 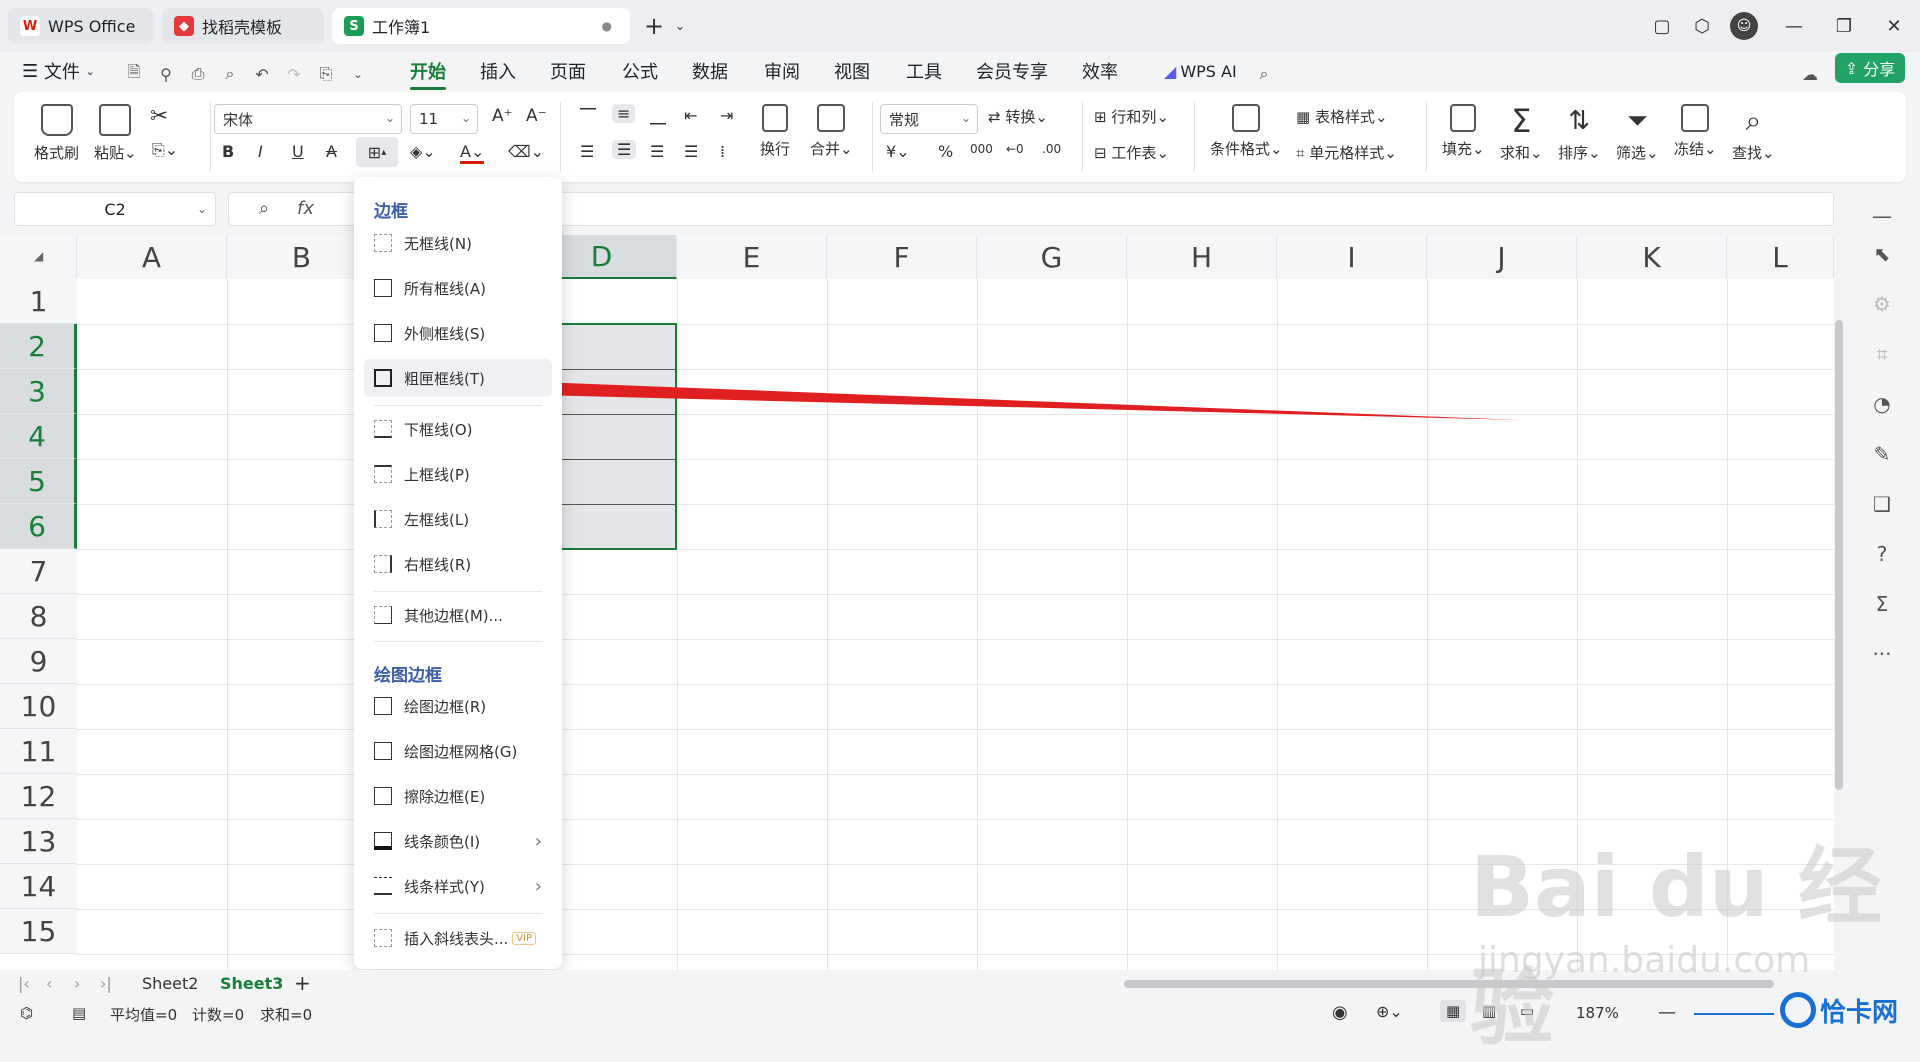 I want to click on sheet-tab-sheet2: Sheet2, so click(x=170, y=983).